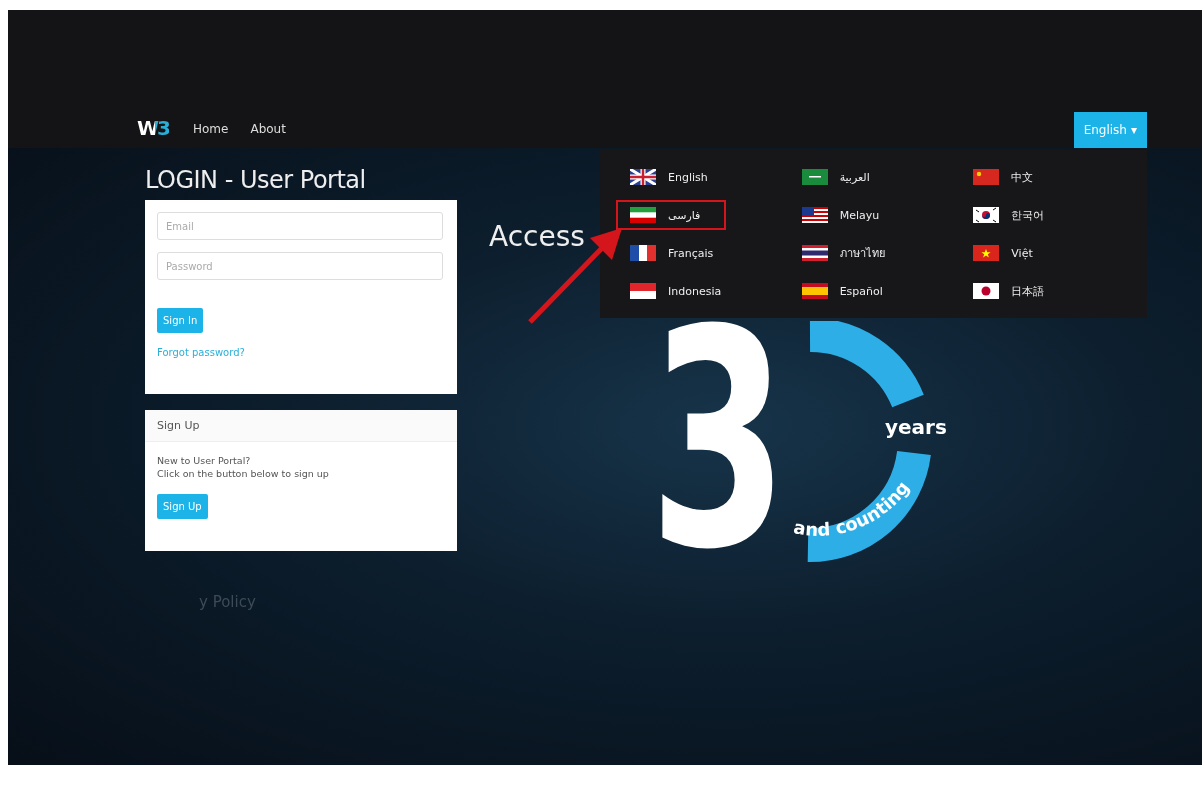  I want to click on language-option: 中文, so click(1014, 177).